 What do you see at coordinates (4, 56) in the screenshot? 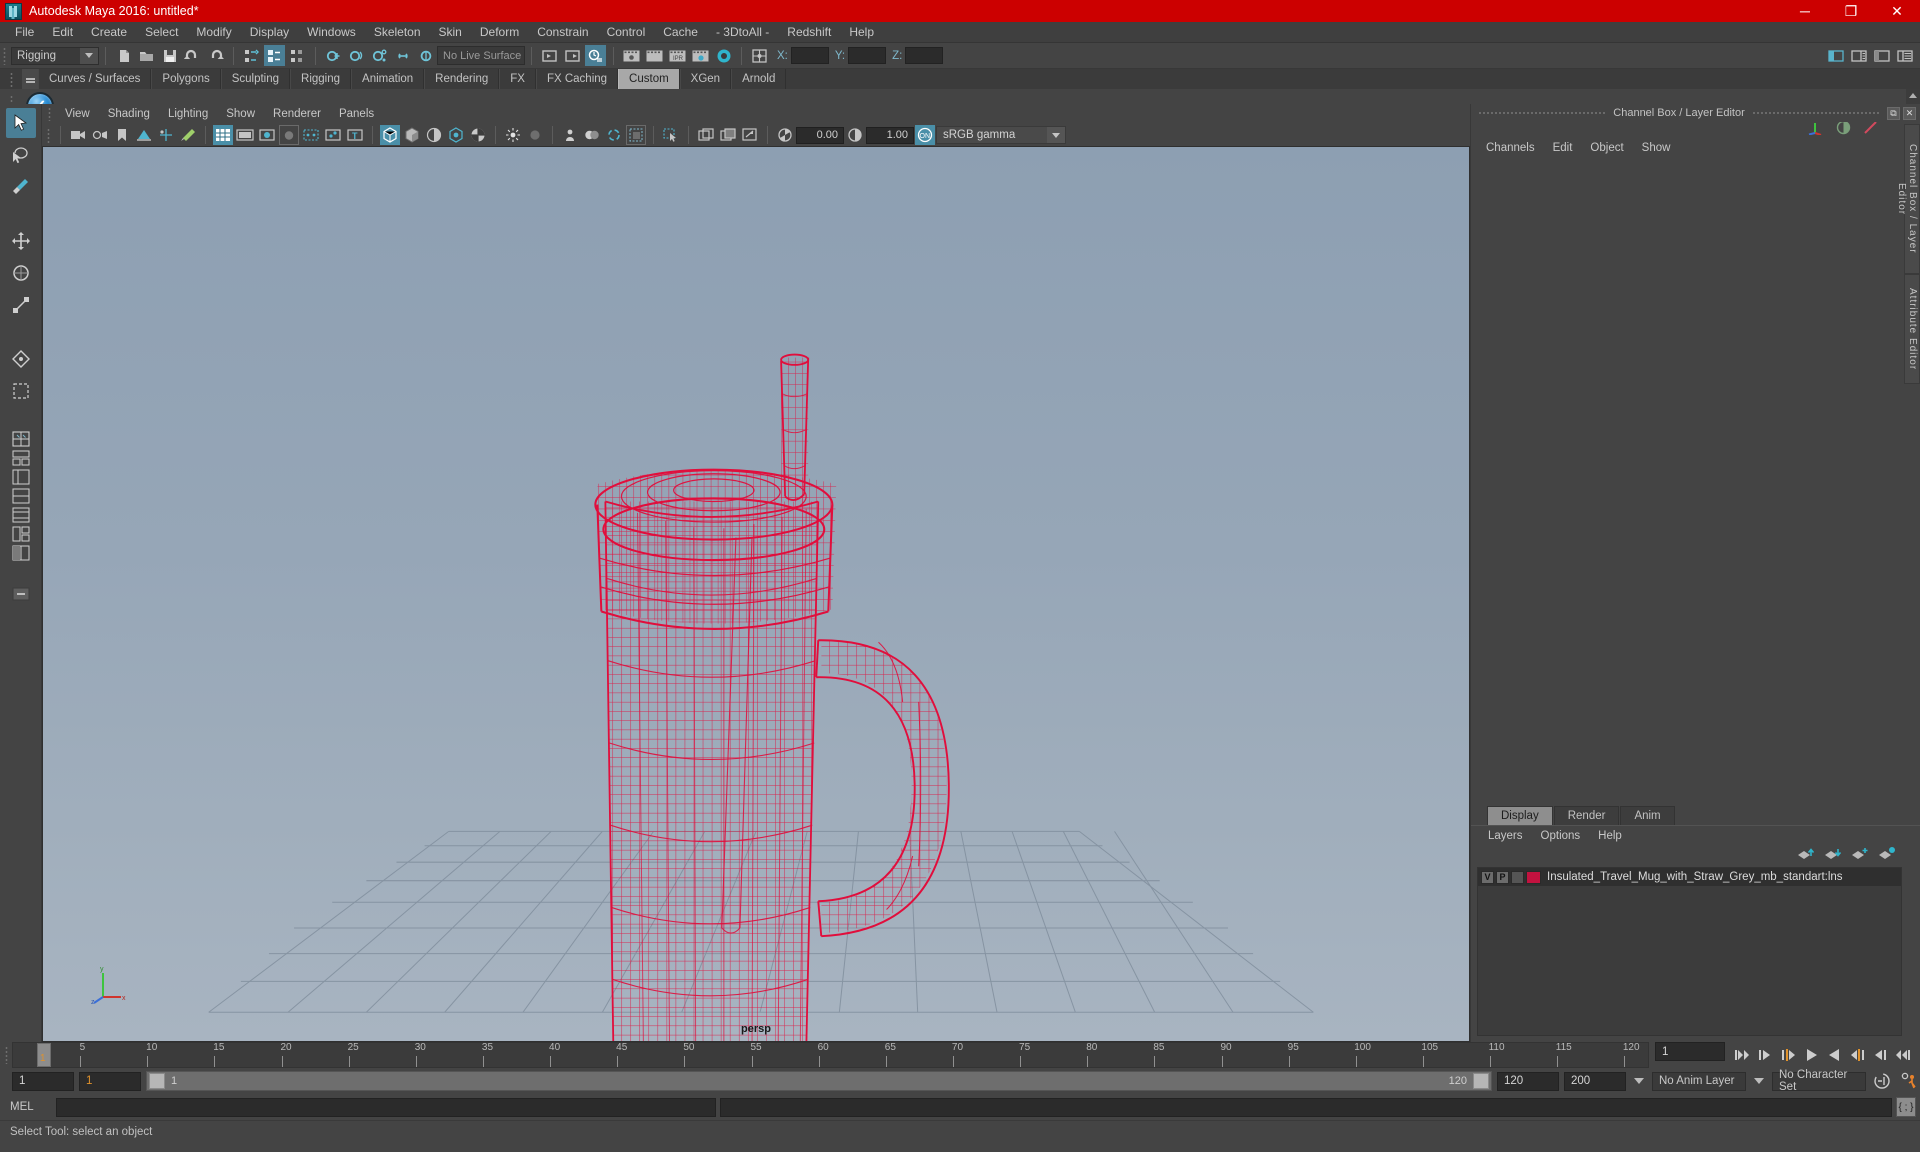
I see `statusline-gripper` at bounding box center [4, 56].